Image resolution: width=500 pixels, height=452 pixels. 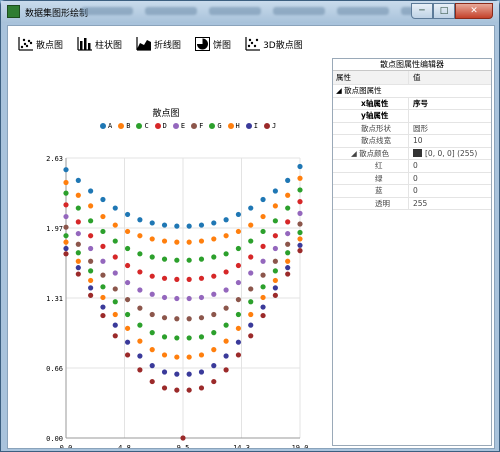 What do you see at coordinates (422, 11) in the screenshot?
I see `minimize-button: ─` at bounding box center [422, 11].